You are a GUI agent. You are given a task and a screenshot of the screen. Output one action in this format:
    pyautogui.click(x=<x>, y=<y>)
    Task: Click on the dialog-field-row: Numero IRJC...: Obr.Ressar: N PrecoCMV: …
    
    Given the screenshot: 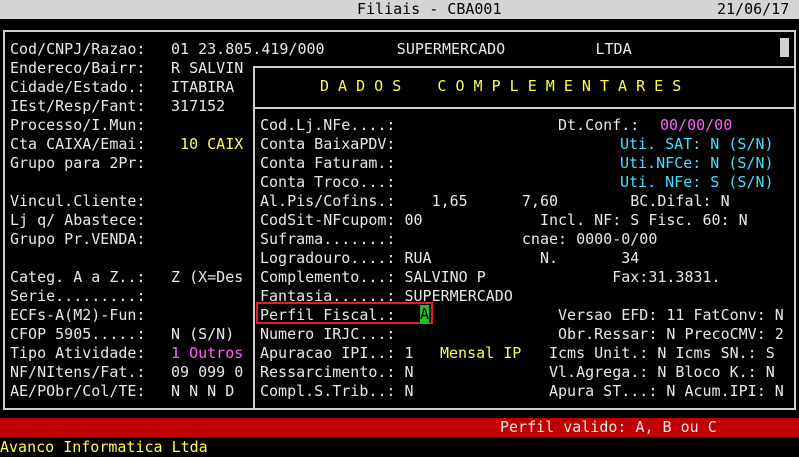 What is the action you would take?
    pyautogui.click(x=522, y=334)
    